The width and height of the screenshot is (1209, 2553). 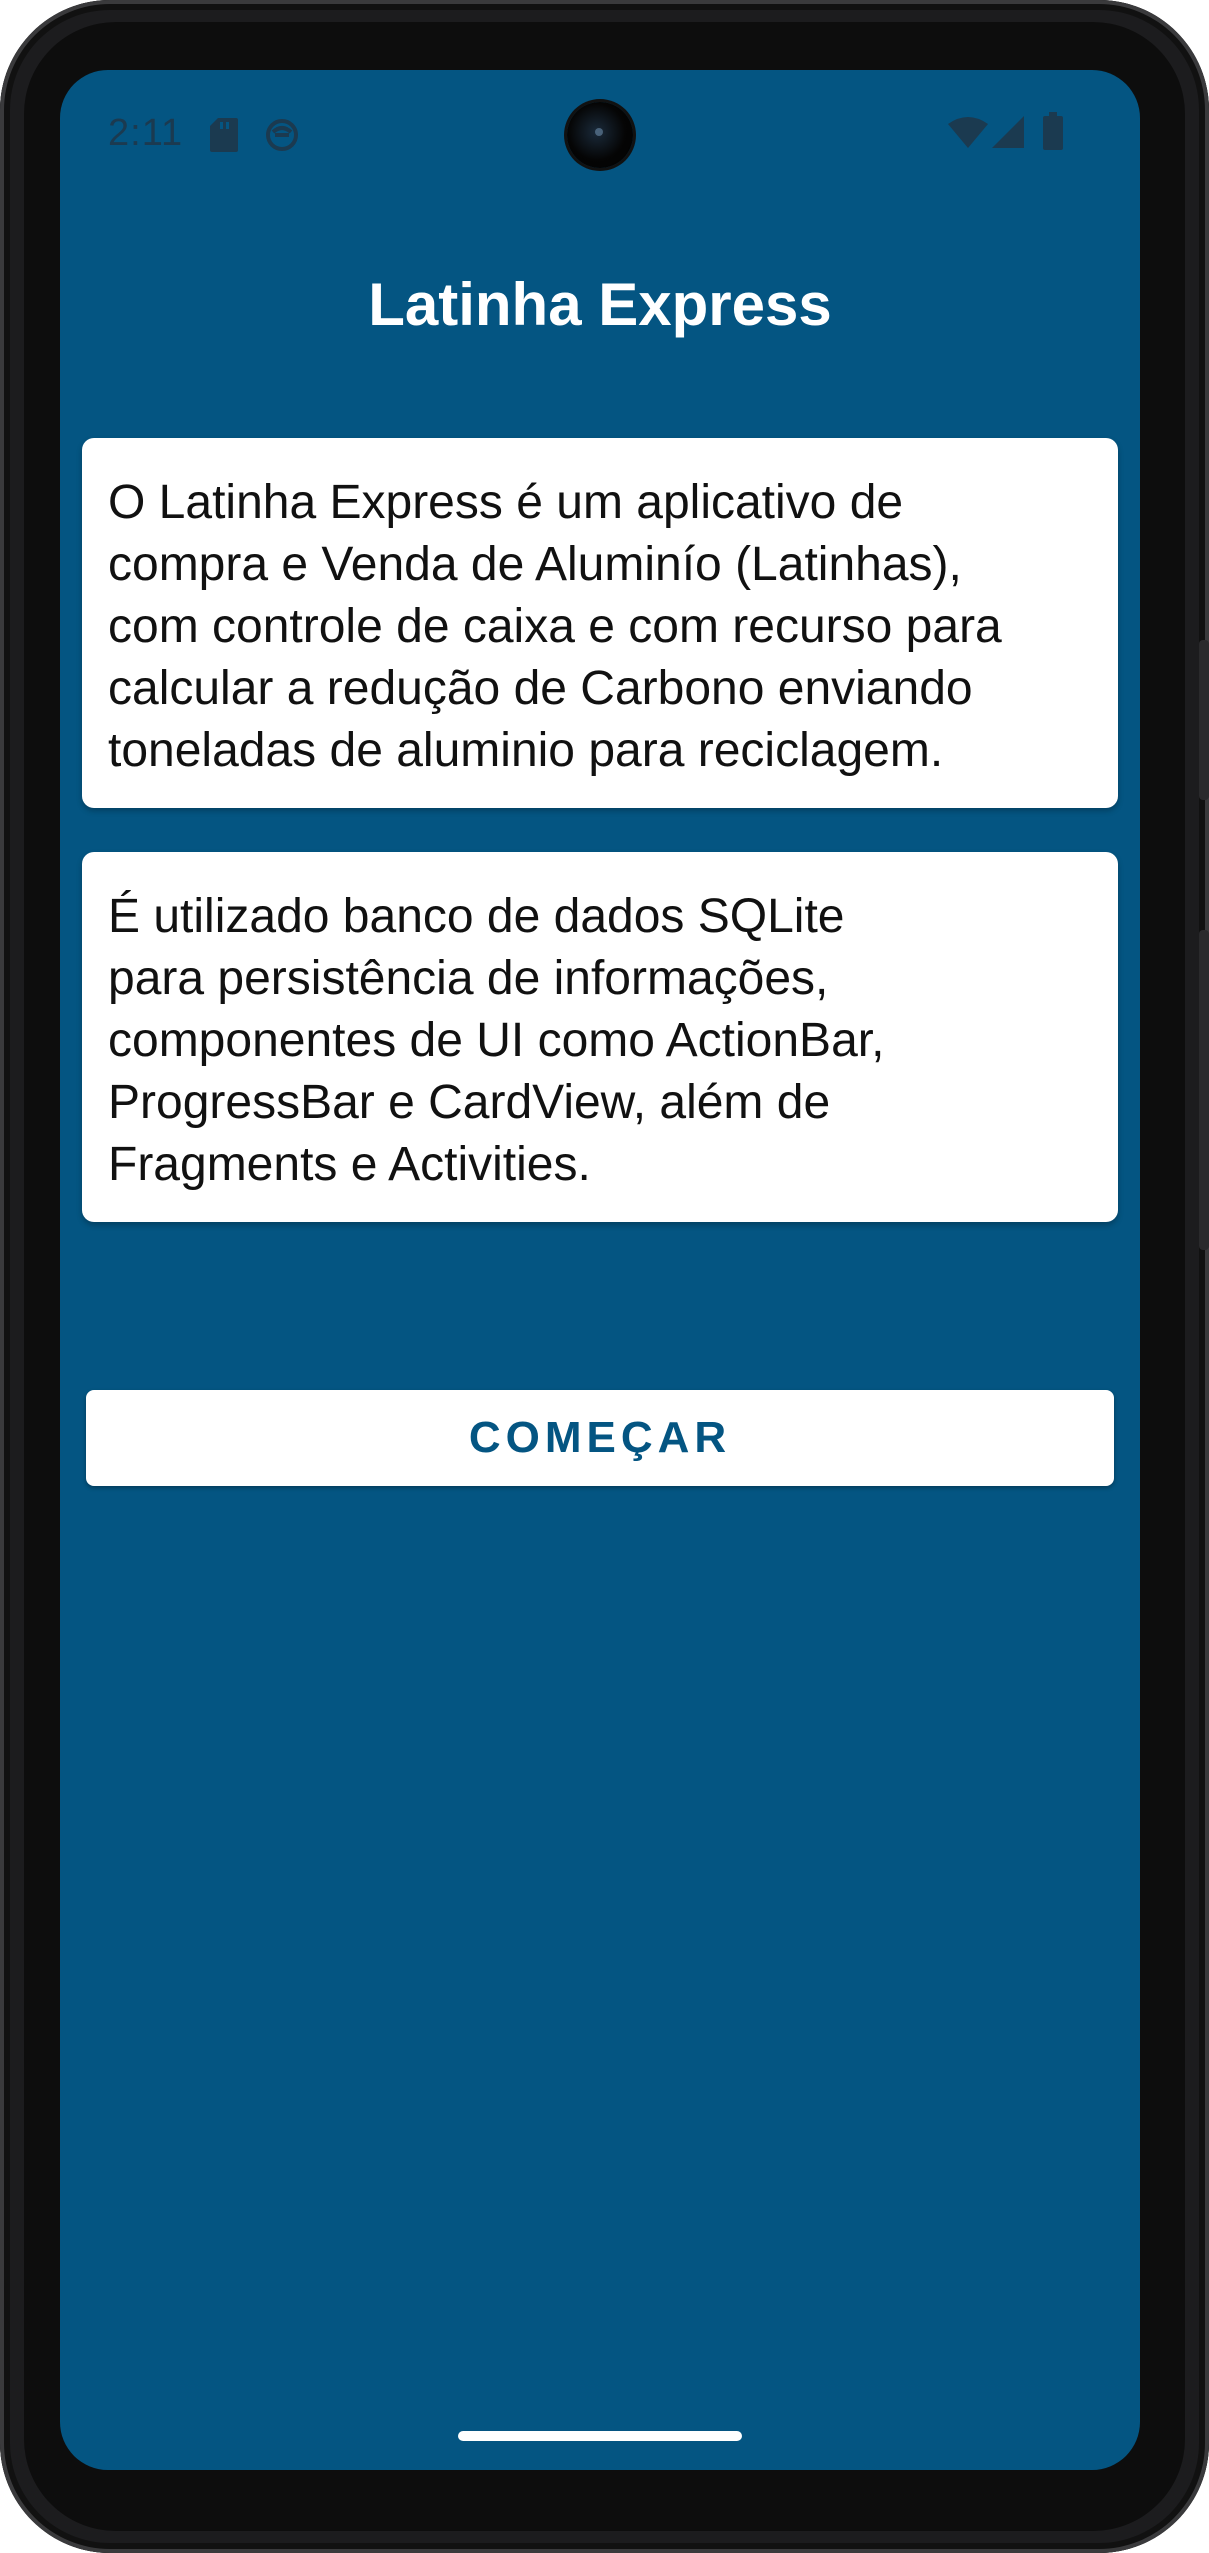 I want to click on wifi-icon, so click(x=968, y=134).